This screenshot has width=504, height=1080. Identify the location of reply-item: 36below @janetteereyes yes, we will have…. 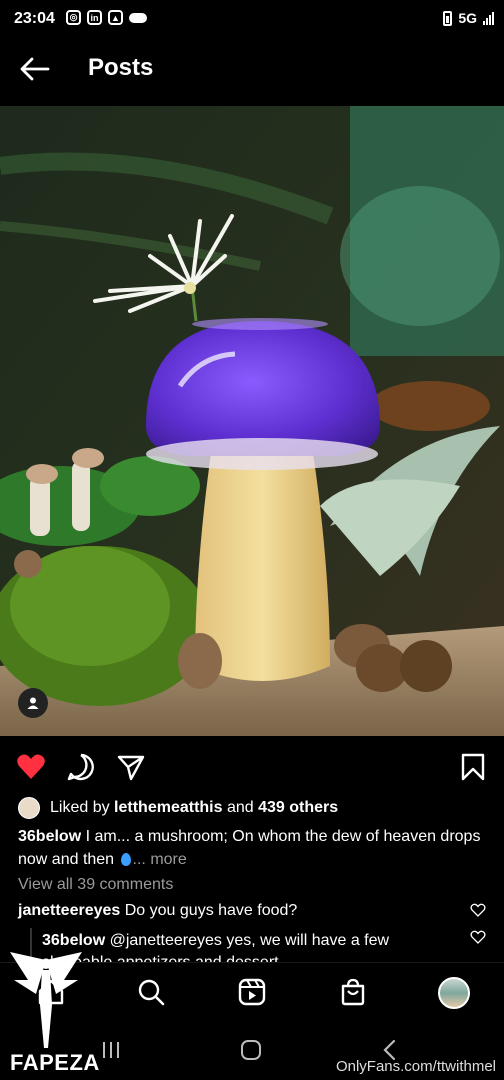
(252, 946).